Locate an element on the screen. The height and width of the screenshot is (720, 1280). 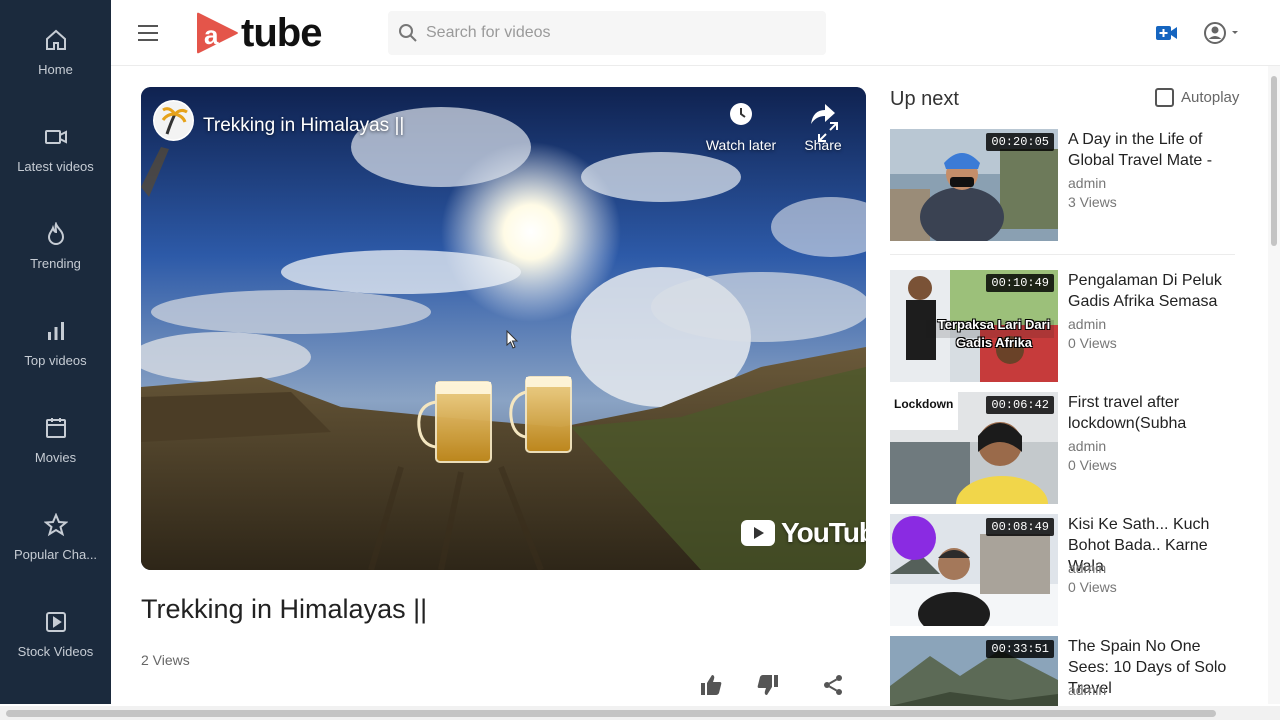
calendar-icon is located at coordinates (55, 428).